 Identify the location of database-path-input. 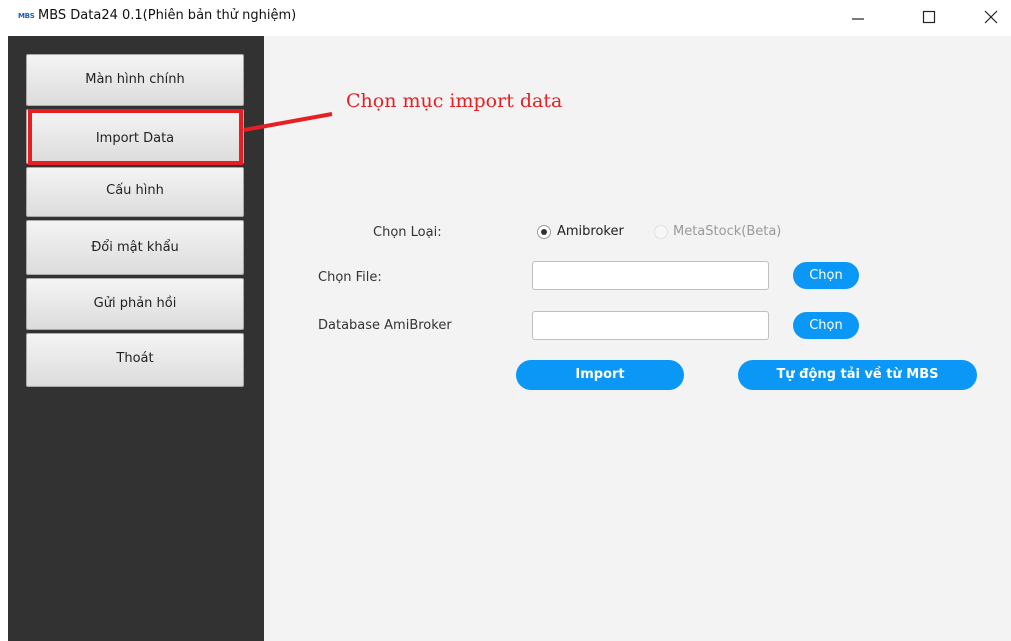
(650, 325).